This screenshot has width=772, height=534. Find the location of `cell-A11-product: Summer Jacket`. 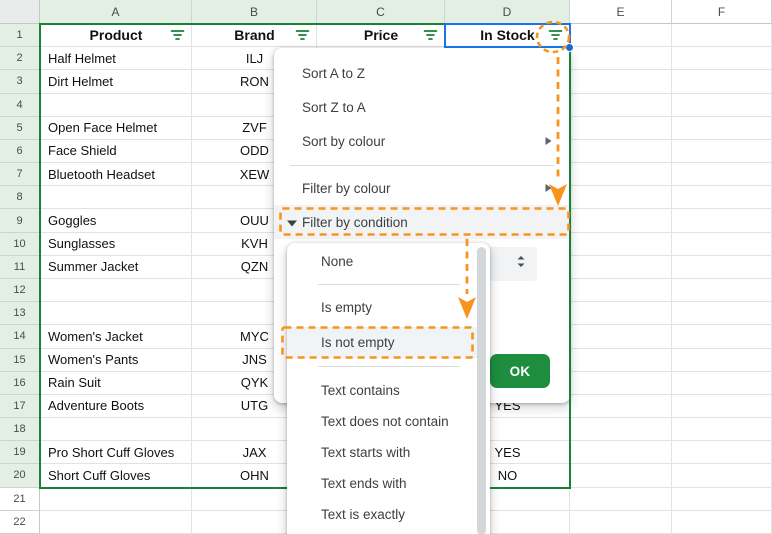

cell-A11-product: Summer Jacket is located at coordinates (116, 267).